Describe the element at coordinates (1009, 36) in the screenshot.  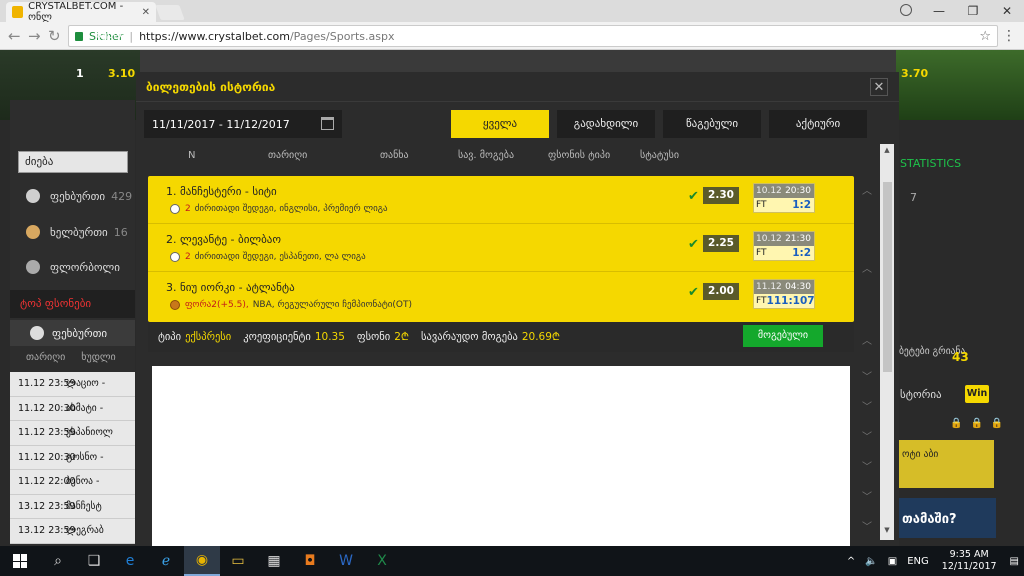
I see `browser-menu-icon: ⋮` at that location.